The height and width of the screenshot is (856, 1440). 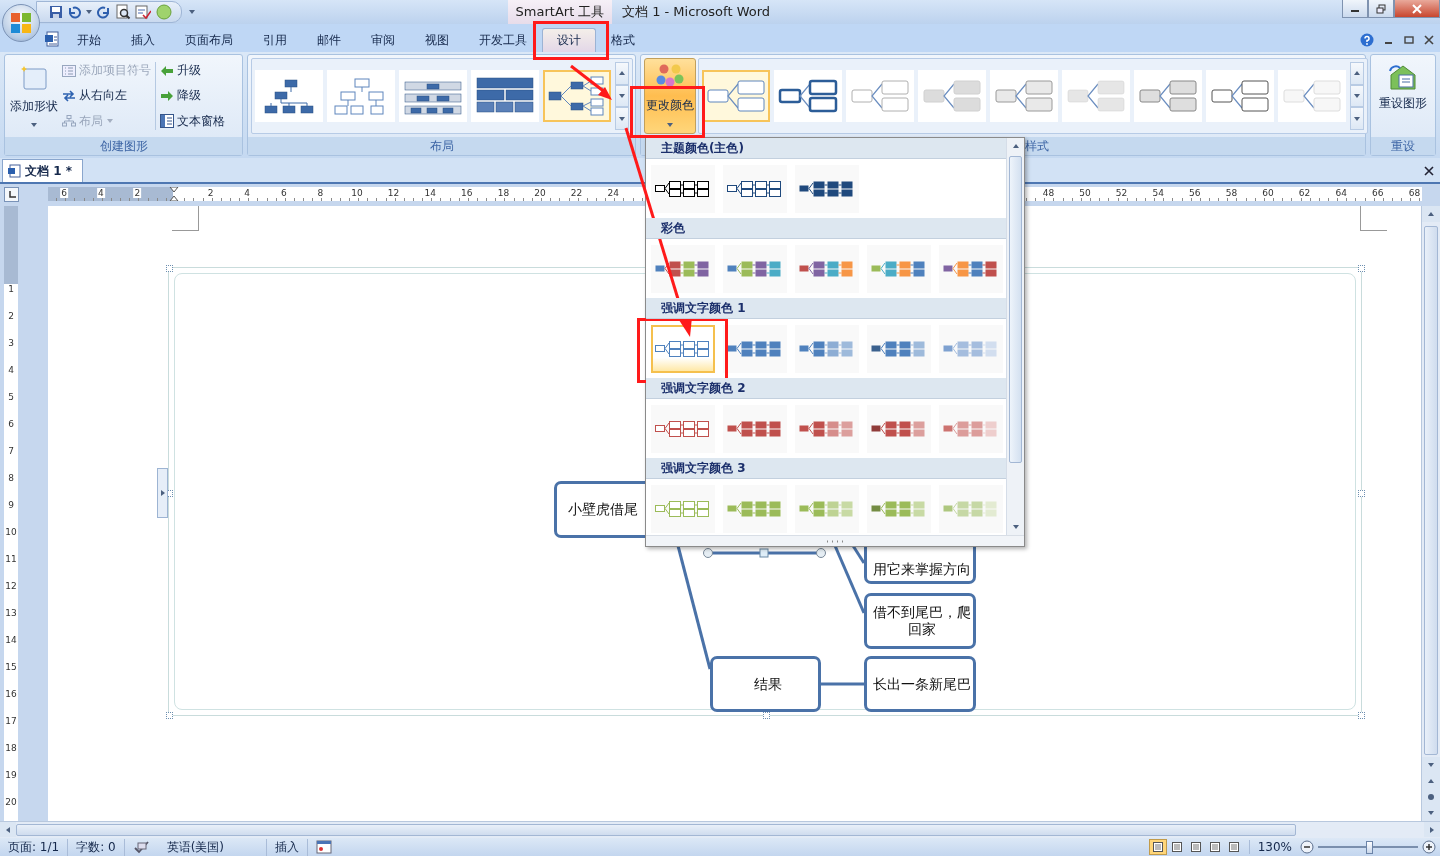 What do you see at coordinates (1367, 40) in the screenshot?
I see `help-icon` at bounding box center [1367, 40].